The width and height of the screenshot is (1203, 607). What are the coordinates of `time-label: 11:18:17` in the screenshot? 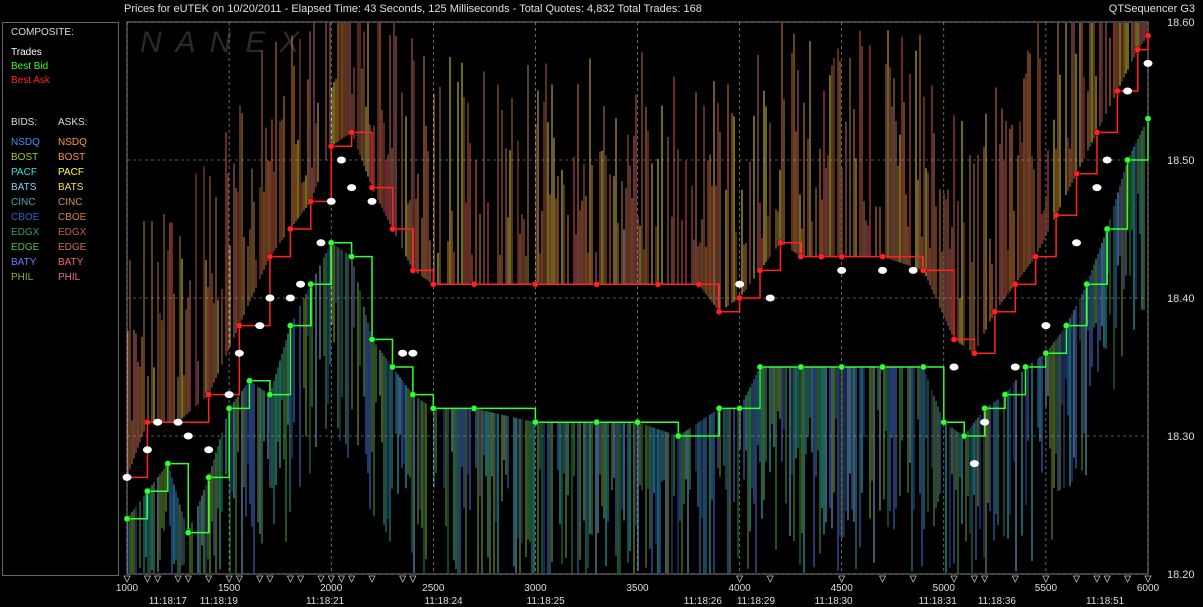 It's located at (168, 601).